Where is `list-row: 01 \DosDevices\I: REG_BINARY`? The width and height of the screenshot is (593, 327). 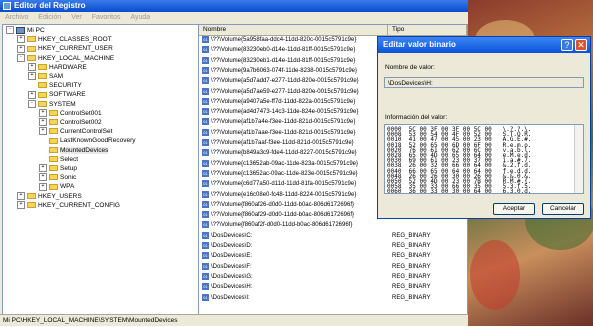
list-row: 01 \DosDevices\I: REG_BINARY is located at coordinates (333, 298).